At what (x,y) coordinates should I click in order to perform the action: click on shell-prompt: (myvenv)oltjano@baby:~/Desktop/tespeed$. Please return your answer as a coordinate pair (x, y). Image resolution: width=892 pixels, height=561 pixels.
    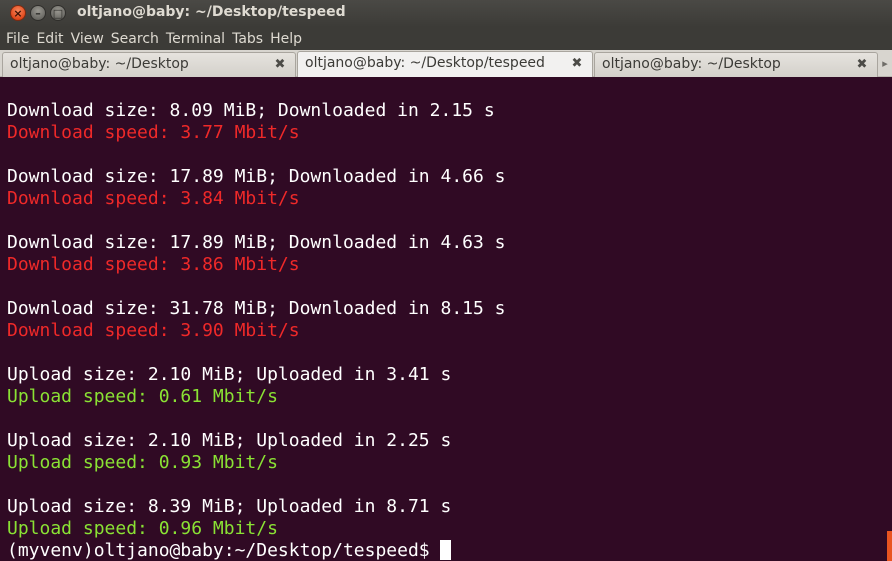
    Looking at the image, I should click on (218, 550).